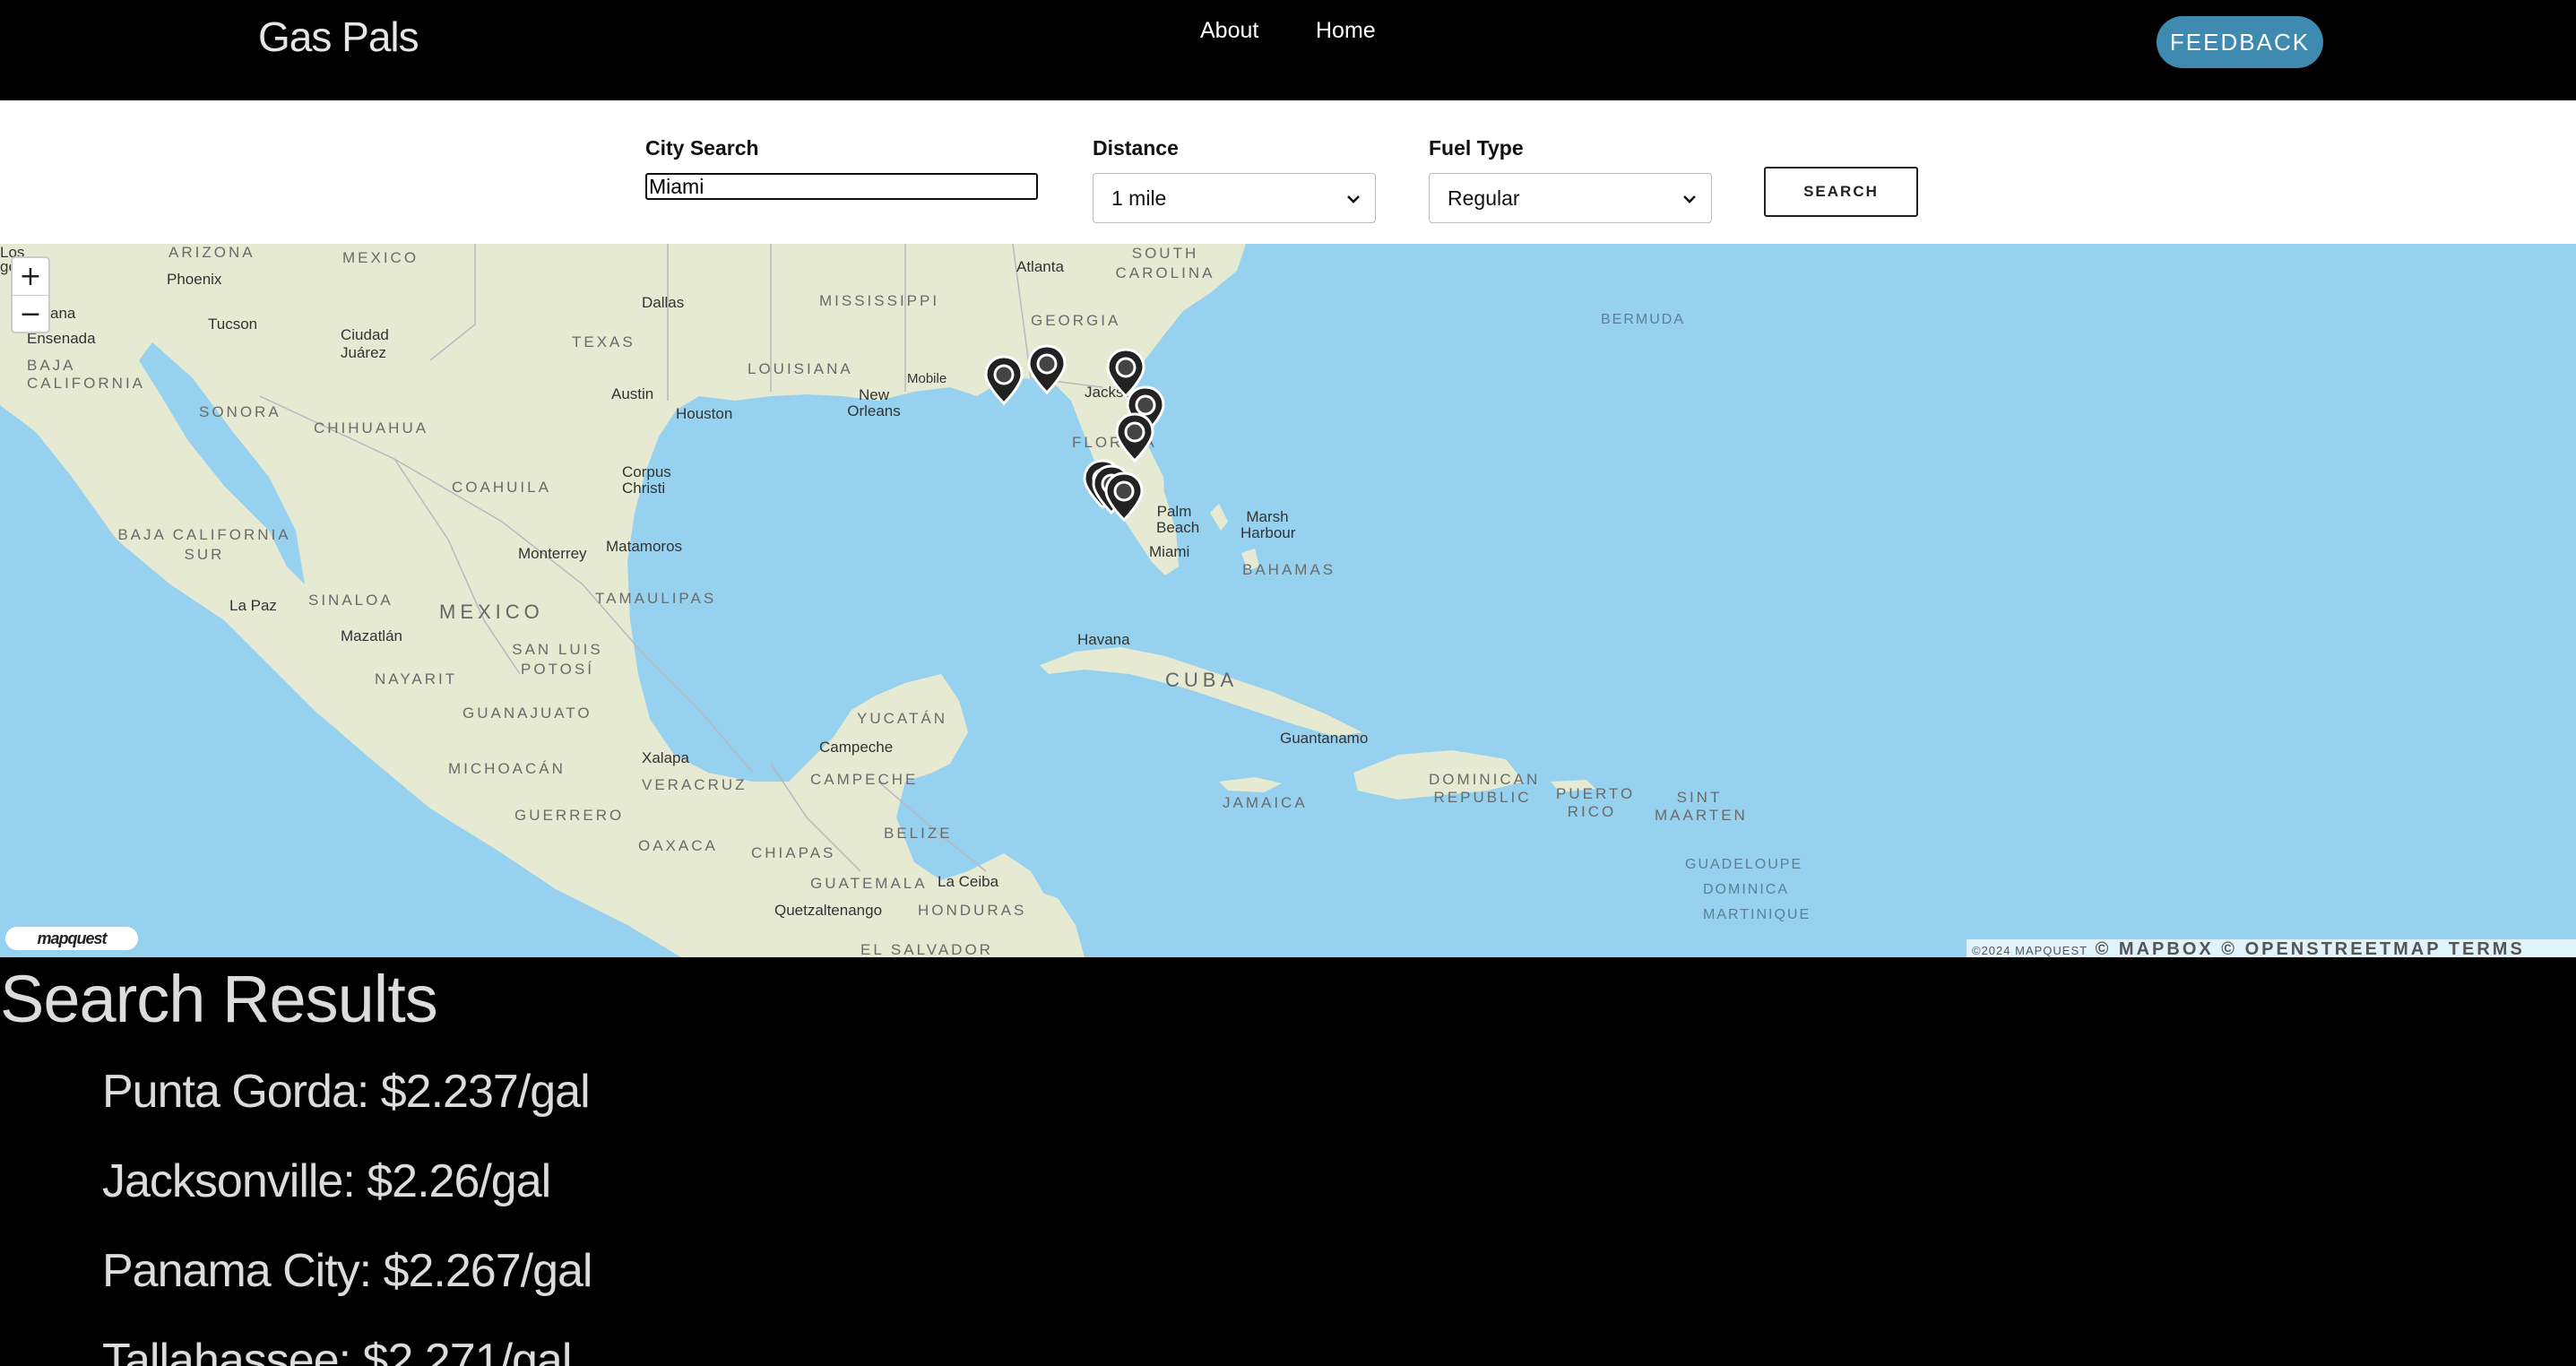 The height and width of the screenshot is (1366, 2576). I want to click on map-label: Dallas, so click(663, 303).